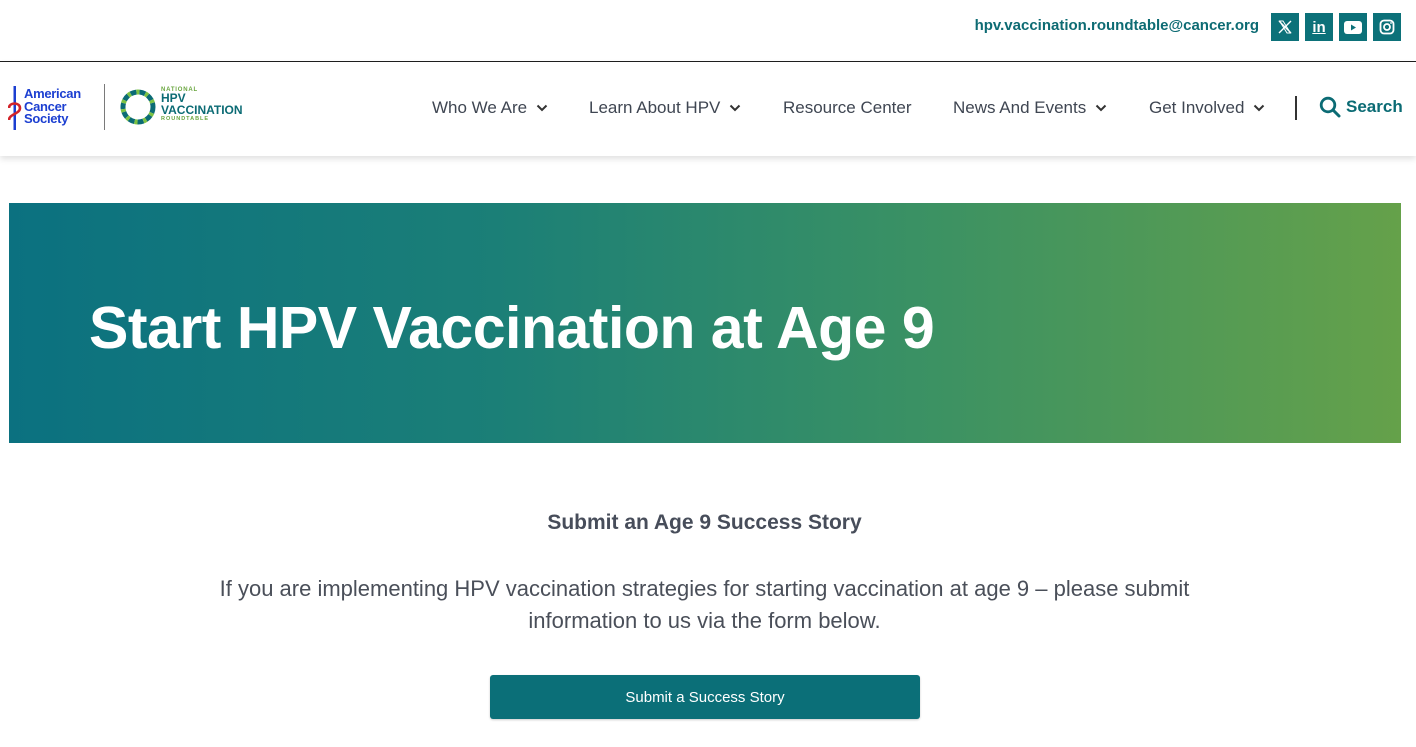  I want to click on nav-label: News And Events, so click(1020, 107).